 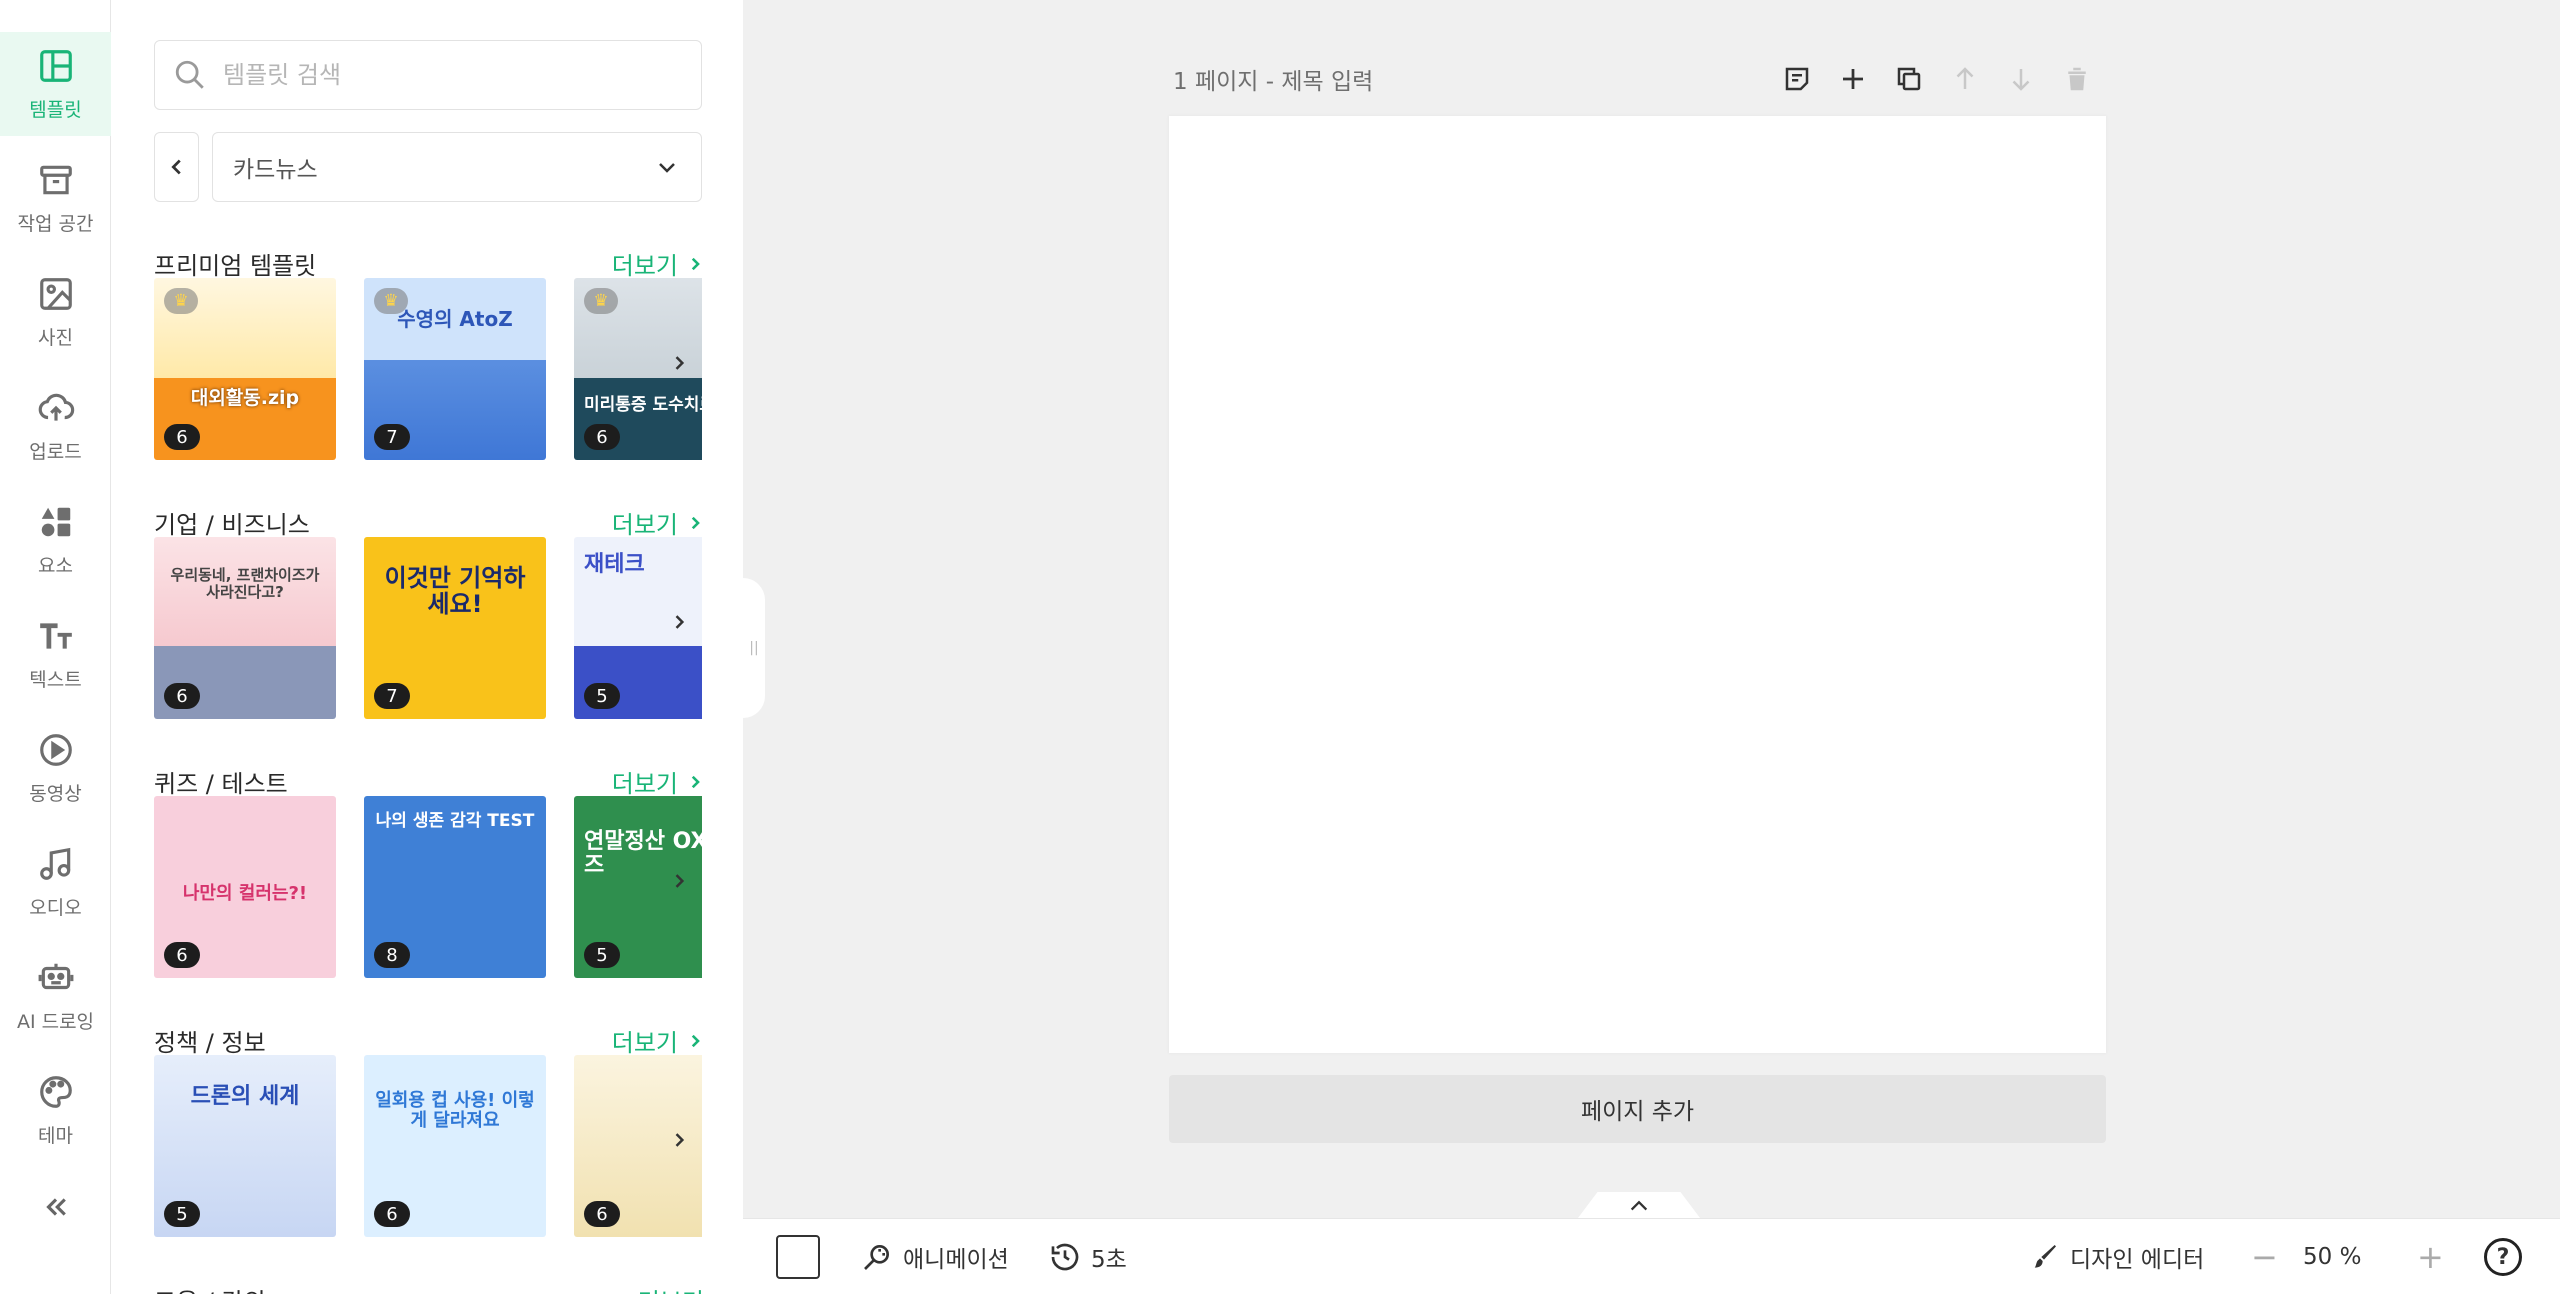 I want to click on template-thumbnail: 우리동네, 프랜차이즈가 사라진다고? 6, so click(x=245, y=628).